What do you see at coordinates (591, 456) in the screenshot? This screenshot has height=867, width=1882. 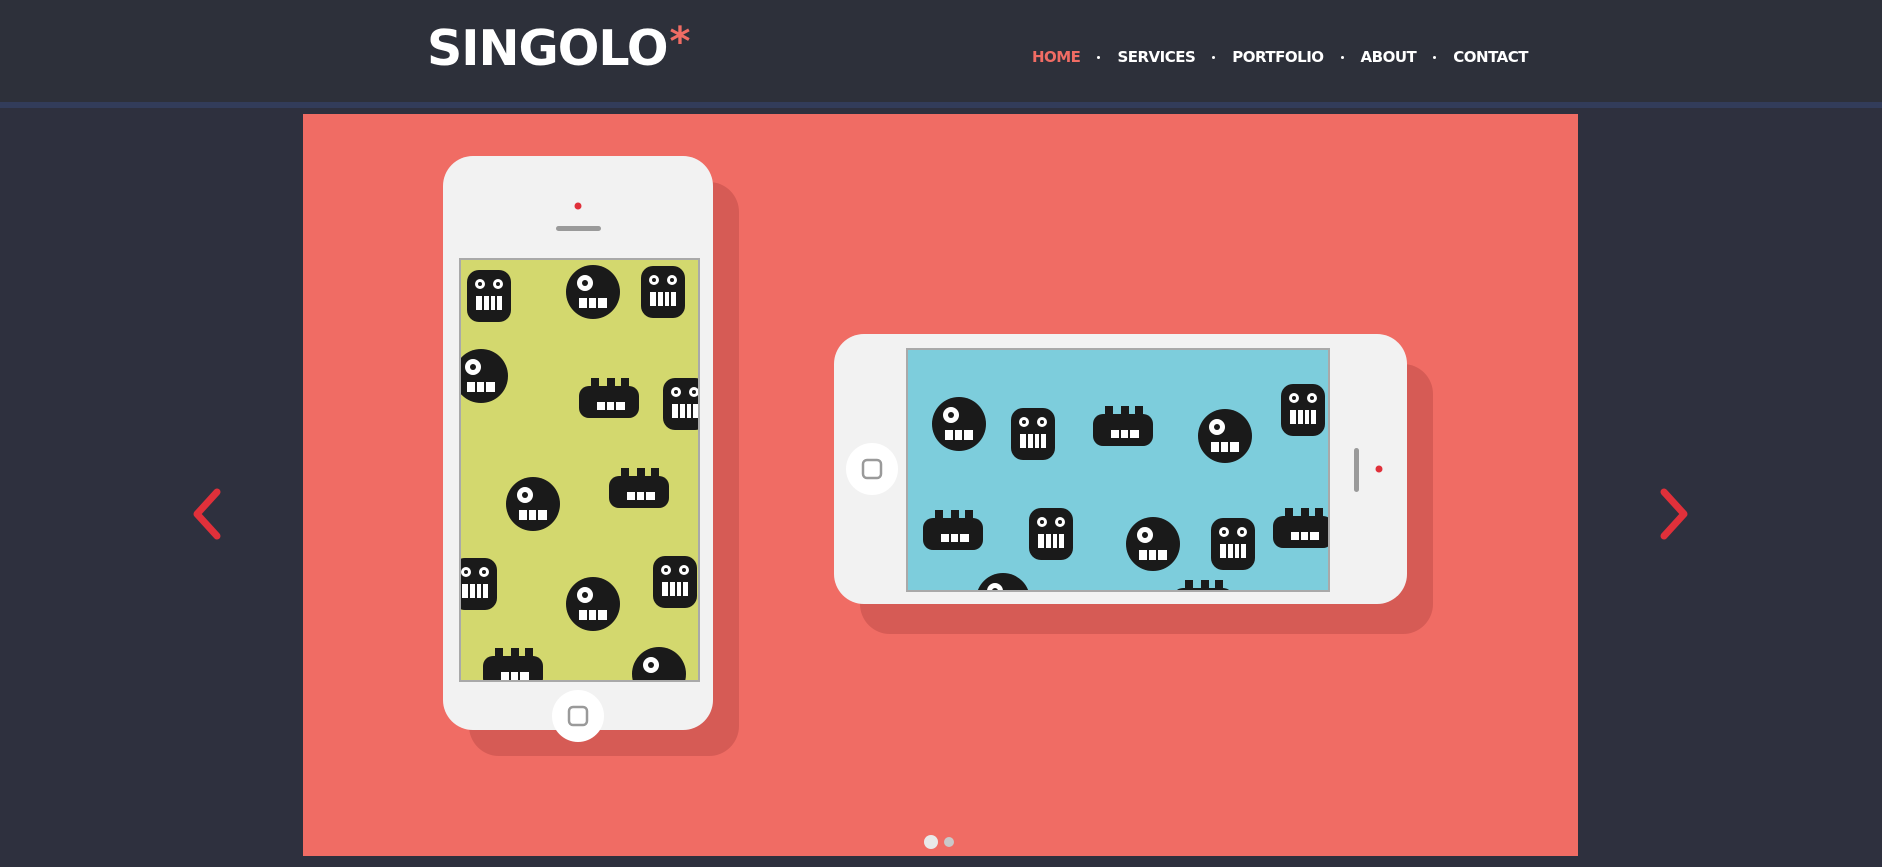 I see `vertical-phone` at bounding box center [591, 456].